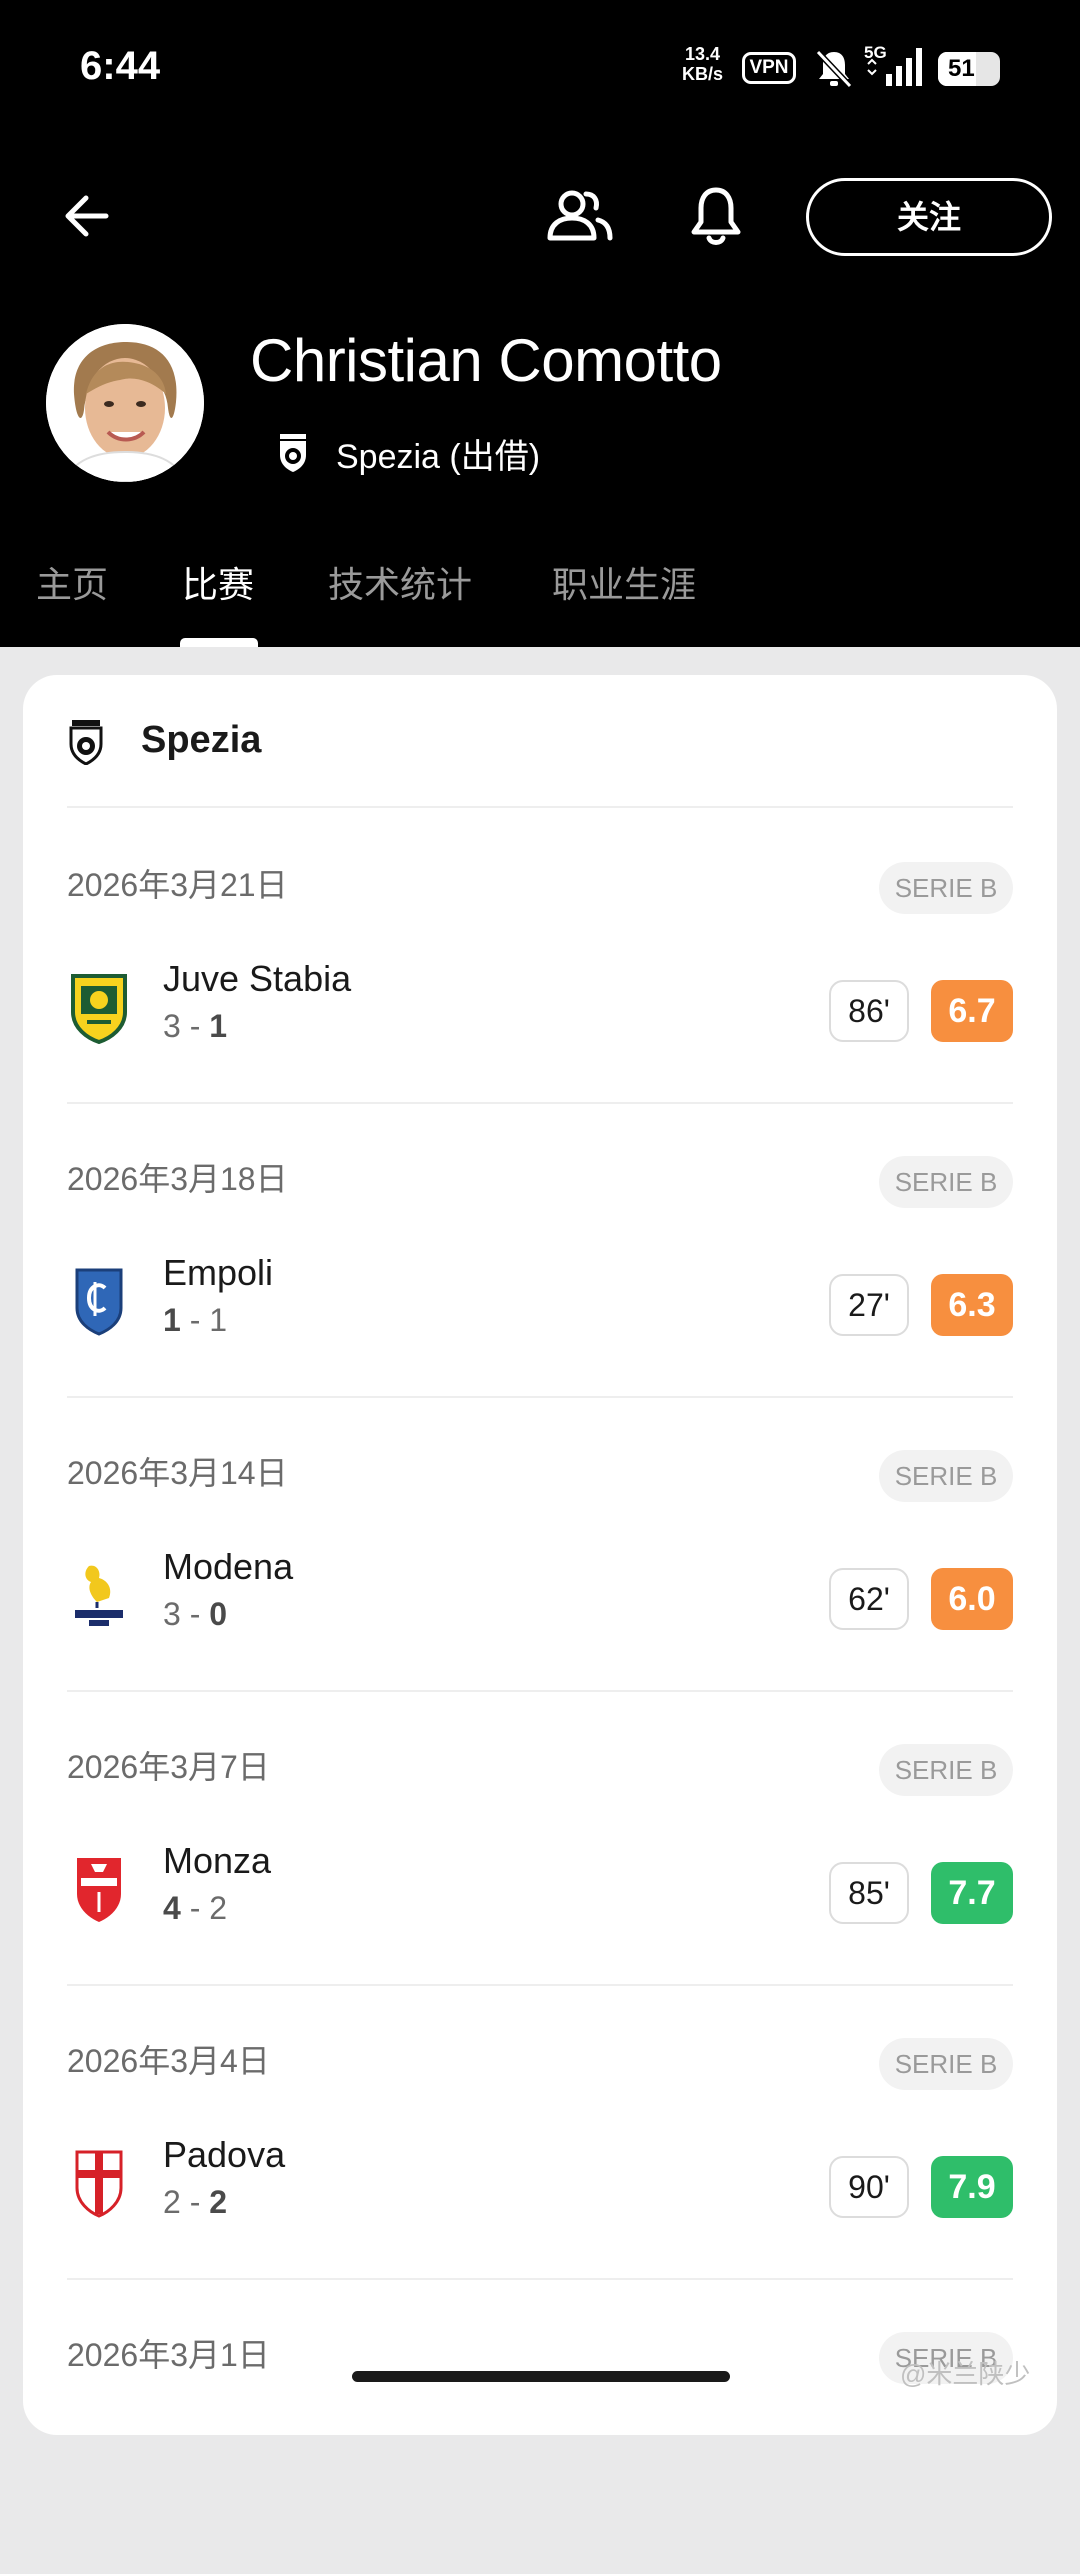 Image resolution: width=1080 pixels, height=2574 pixels. I want to click on match-row: 2026年3月18日 SERIE B Empoli 1 - 1 27' 6.3, so click(540, 1251).